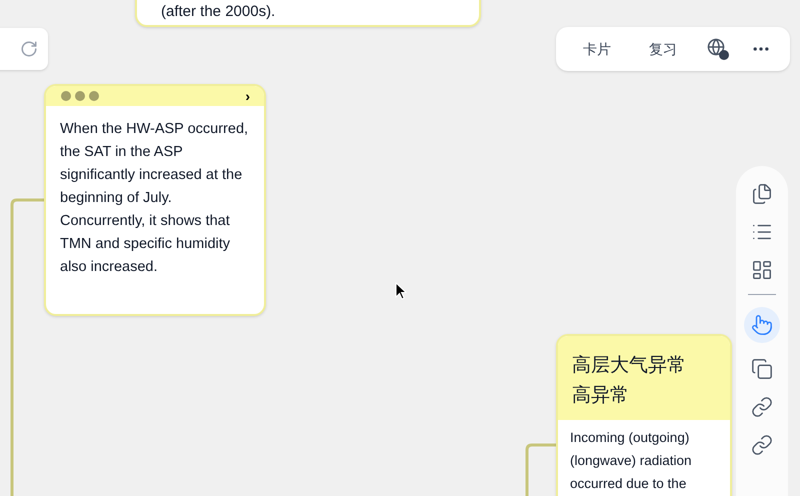  What do you see at coordinates (154, 198) in the screenshot?
I see `card-text: When the HW-ASP occurred, the SAT in the ASP significantly increased at the beginning of July. Concurrently, it shows that TMN and specific humidity also increased.` at bounding box center [154, 198].